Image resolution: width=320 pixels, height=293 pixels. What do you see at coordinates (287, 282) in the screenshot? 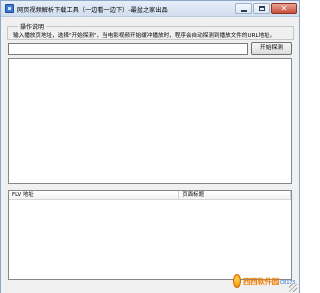
I see `watermark-subtext: CR173` at bounding box center [287, 282].